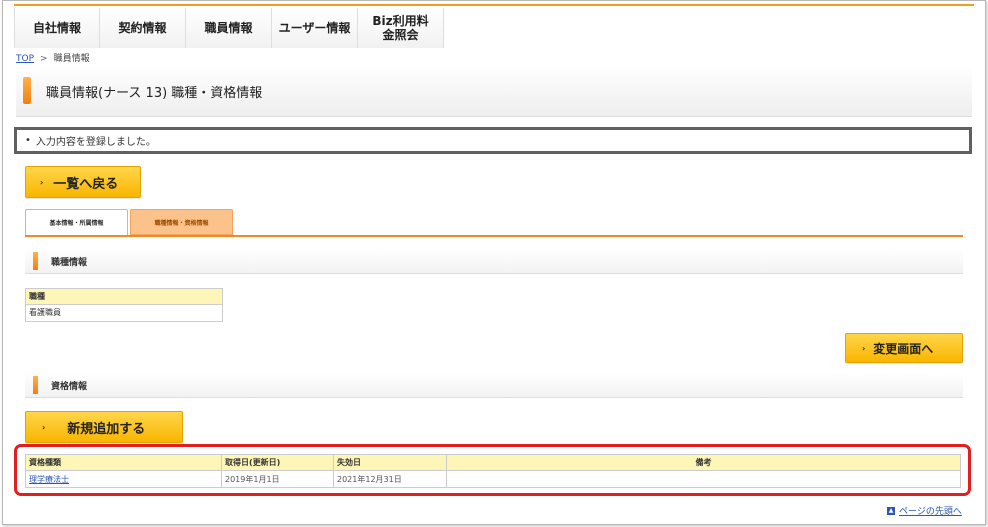 The image size is (988, 527). I want to click on page-title: 職員情報(ナース 13) 職種・資格情報, so click(154, 93).